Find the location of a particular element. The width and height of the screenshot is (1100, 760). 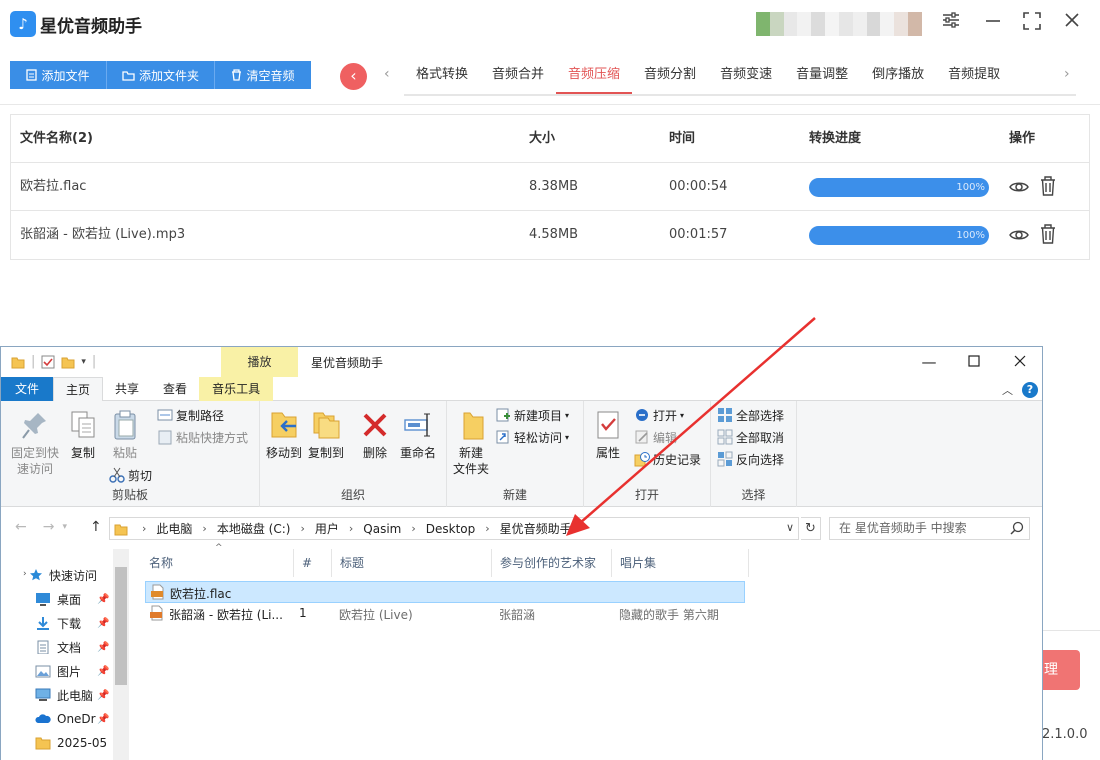

history-button: 历史记录 is located at coordinates (667, 459).